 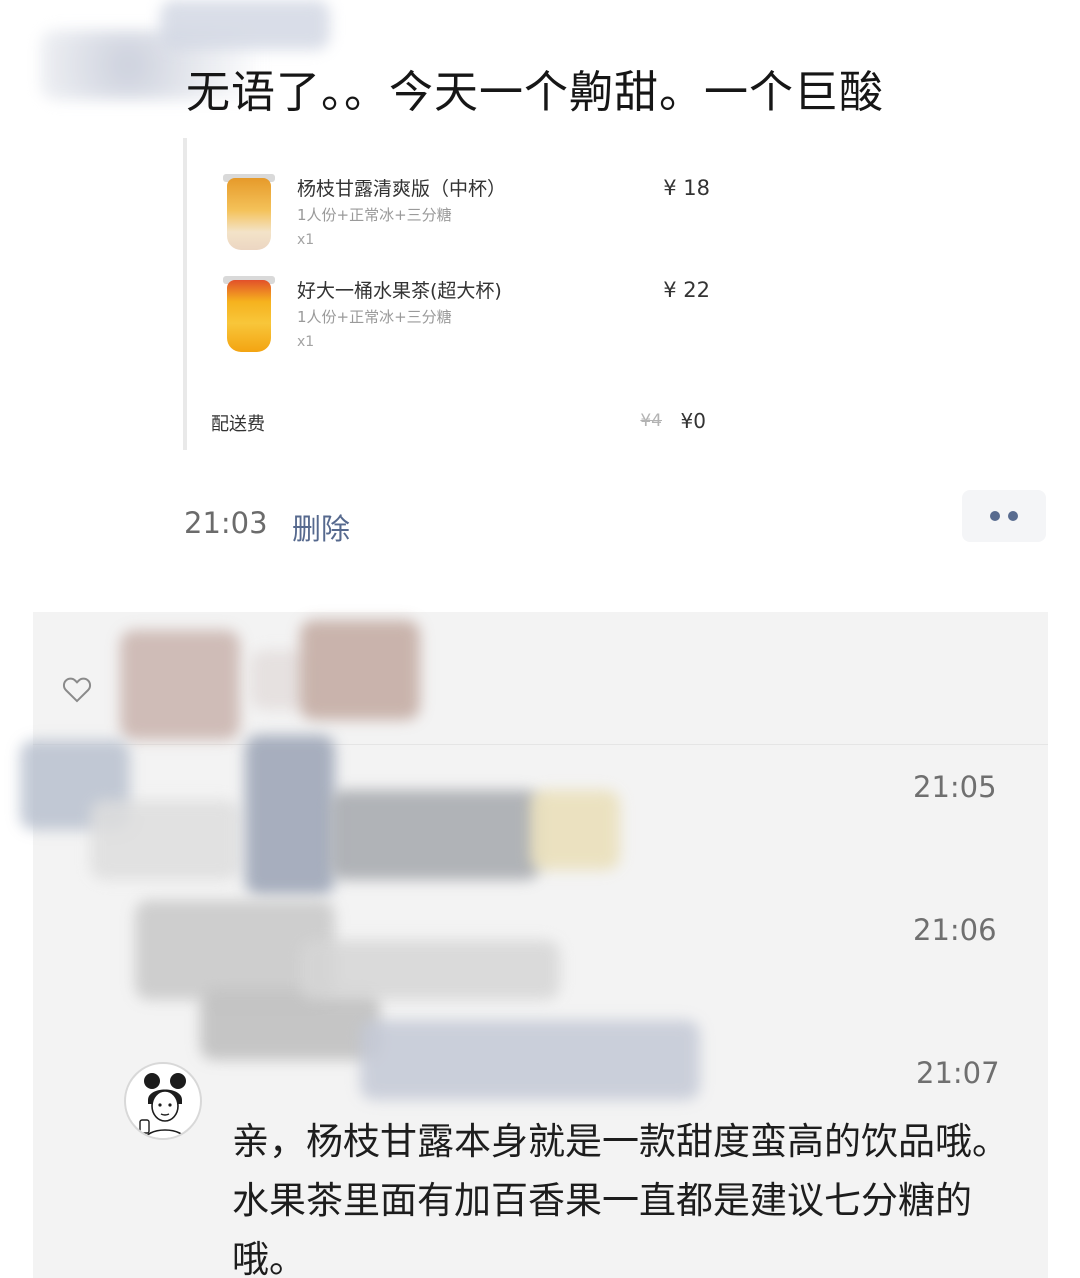 What do you see at coordinates (163, 1101) in the screenshot?
I see `avatar` at bounding box center [163, 1101].